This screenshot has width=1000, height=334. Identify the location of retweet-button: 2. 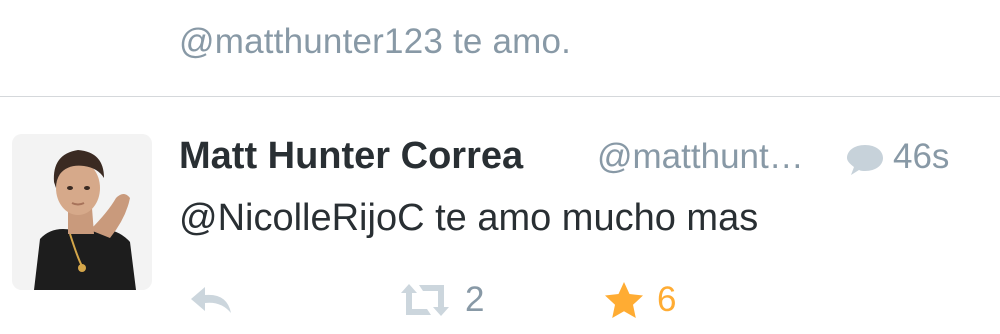
(440, 300).